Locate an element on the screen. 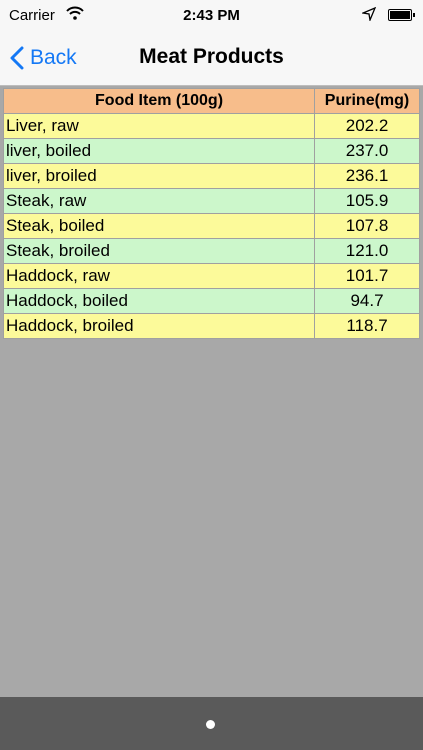 This screenshot has height=750, width=423. purine-cell: 101.7 is located at coordinates (367, 276).